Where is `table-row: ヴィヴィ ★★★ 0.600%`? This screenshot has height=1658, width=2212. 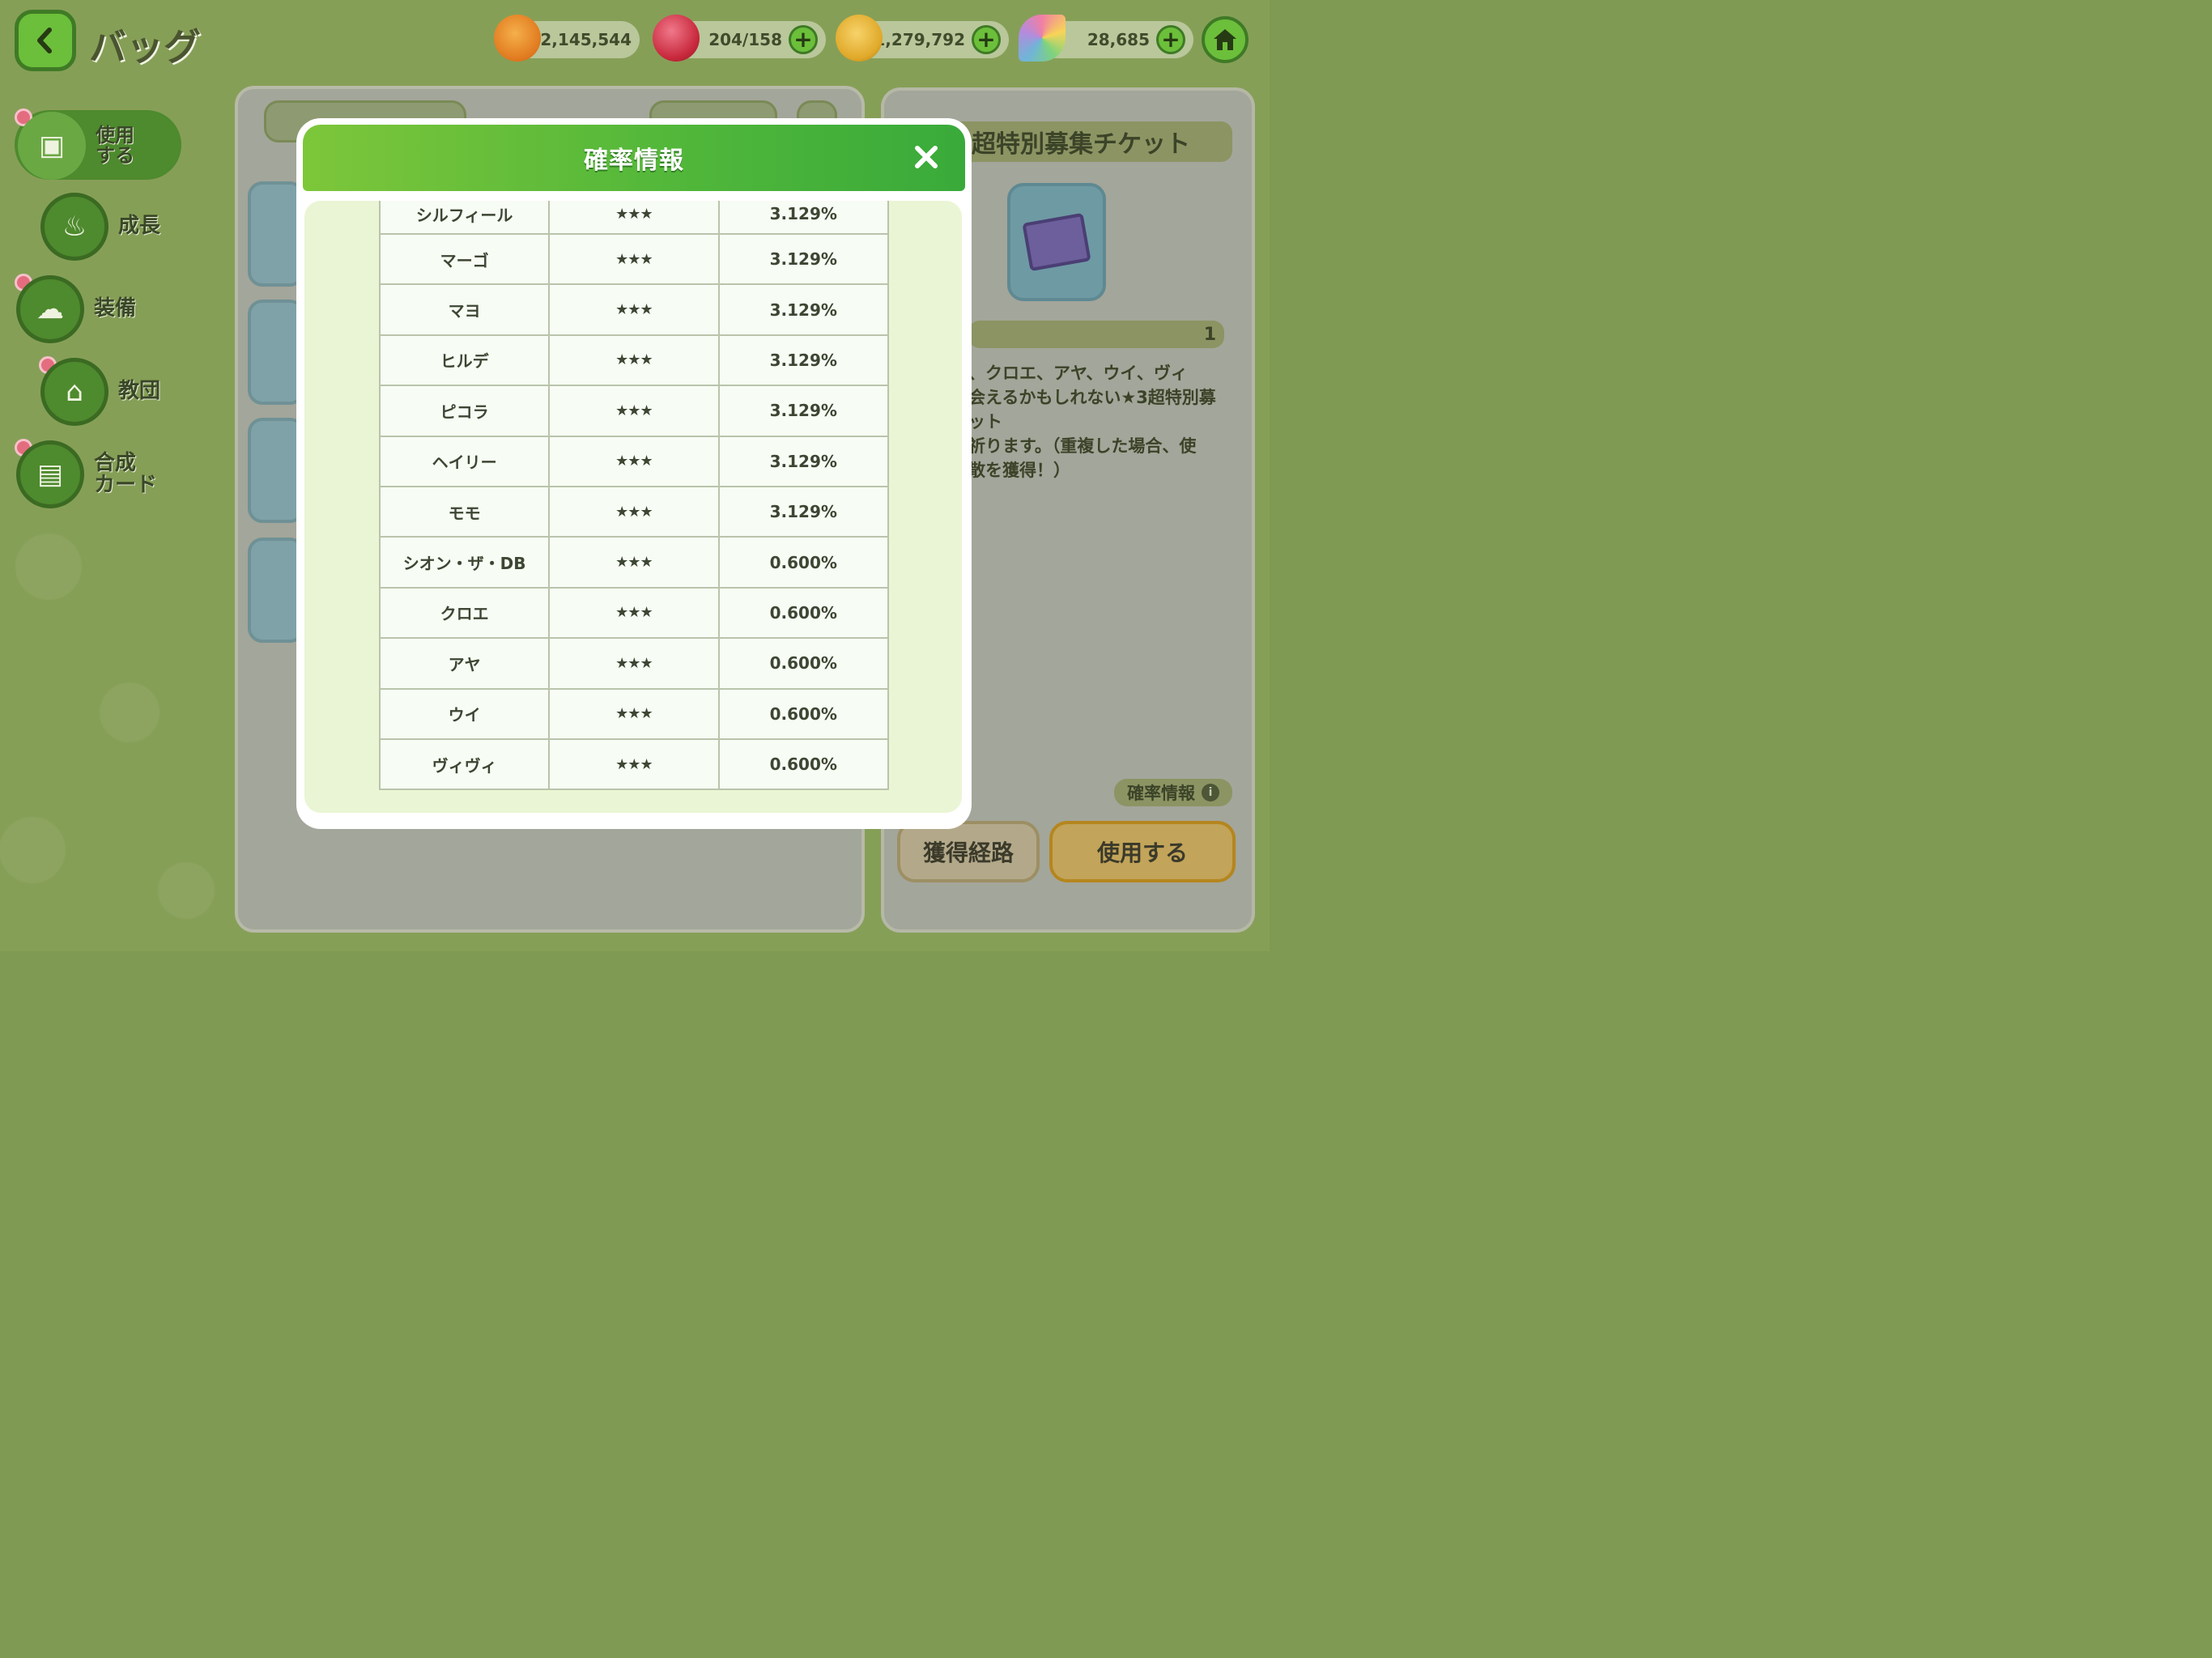 table-row: ヴィヴィ ★★★ 0.600% is located at coordinates (634, 764).